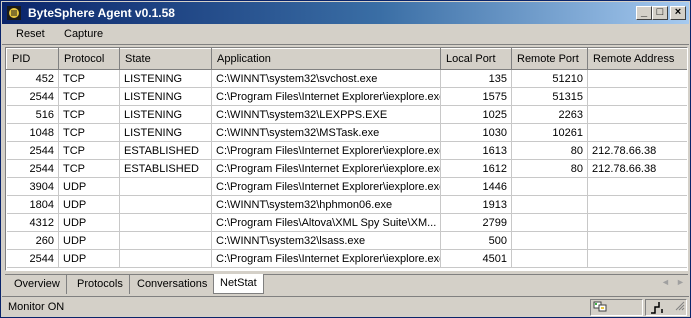 The image size is (691, 318). What do you see at coordinates (678, 13) in the screenshot?
I see `close-button: ×` at bounding box center [678, 13].